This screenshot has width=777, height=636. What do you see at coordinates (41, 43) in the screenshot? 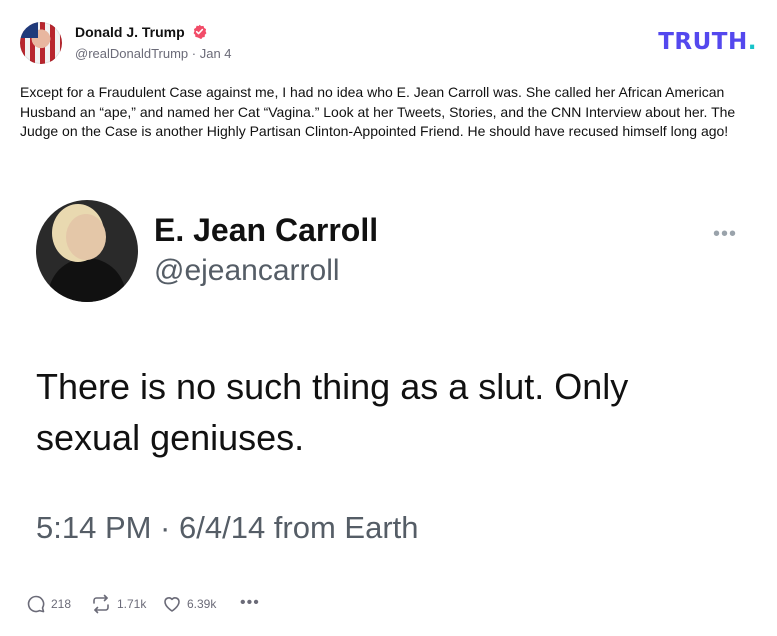
I see `author-avatar` at bounding box center [41, 43].